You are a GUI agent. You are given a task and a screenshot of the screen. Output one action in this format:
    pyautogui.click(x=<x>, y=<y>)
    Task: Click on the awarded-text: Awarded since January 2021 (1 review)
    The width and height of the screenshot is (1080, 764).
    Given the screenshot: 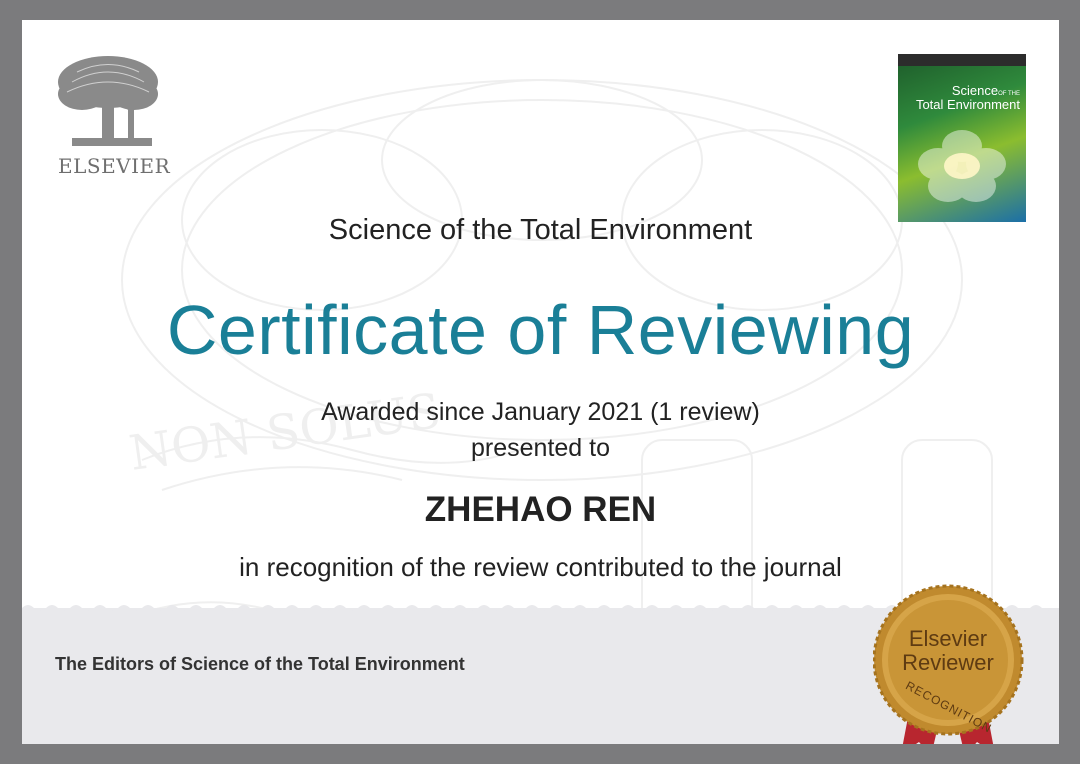 What is the action you would take?
    pyautogui.click(x=540, y=412)
    